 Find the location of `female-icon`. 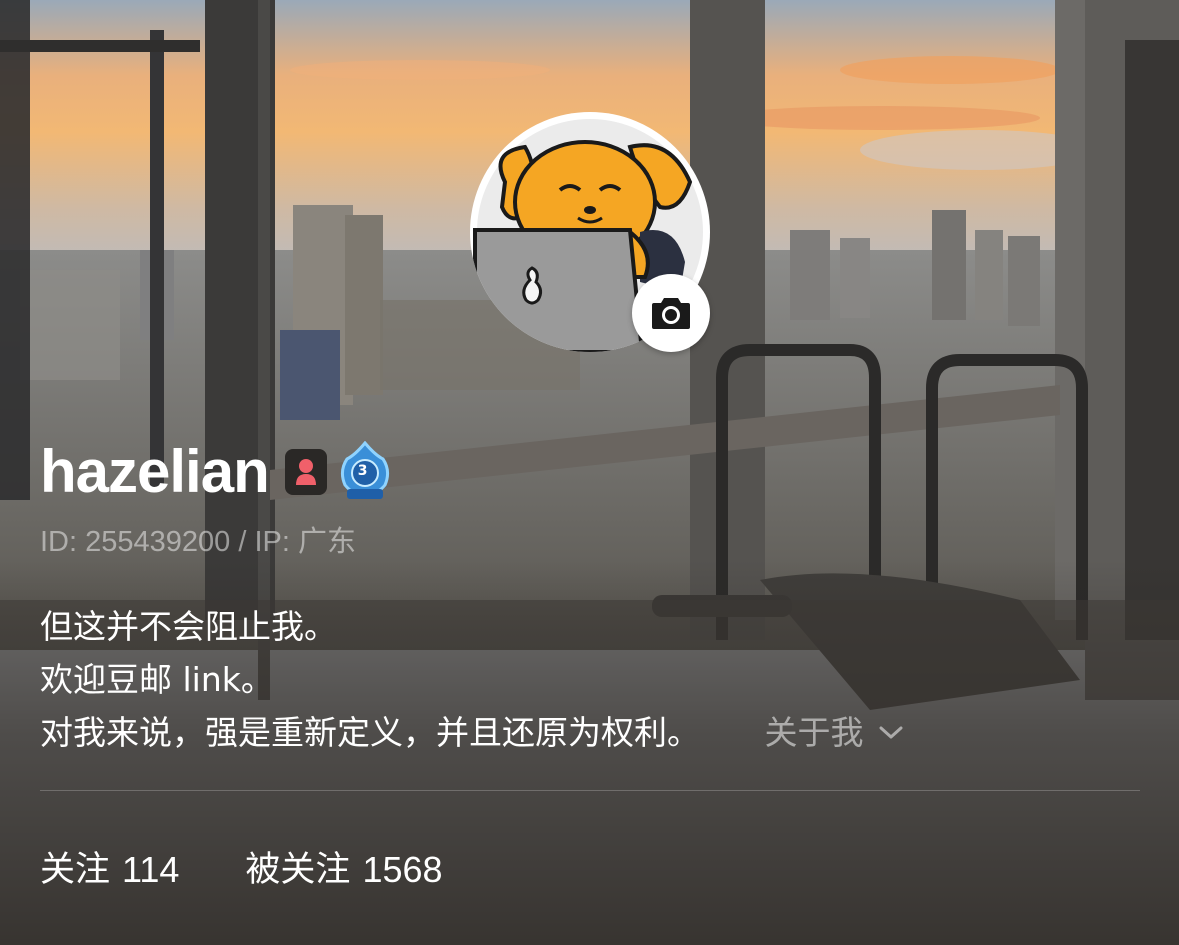

female-icon is located at coordinates (305, 472).